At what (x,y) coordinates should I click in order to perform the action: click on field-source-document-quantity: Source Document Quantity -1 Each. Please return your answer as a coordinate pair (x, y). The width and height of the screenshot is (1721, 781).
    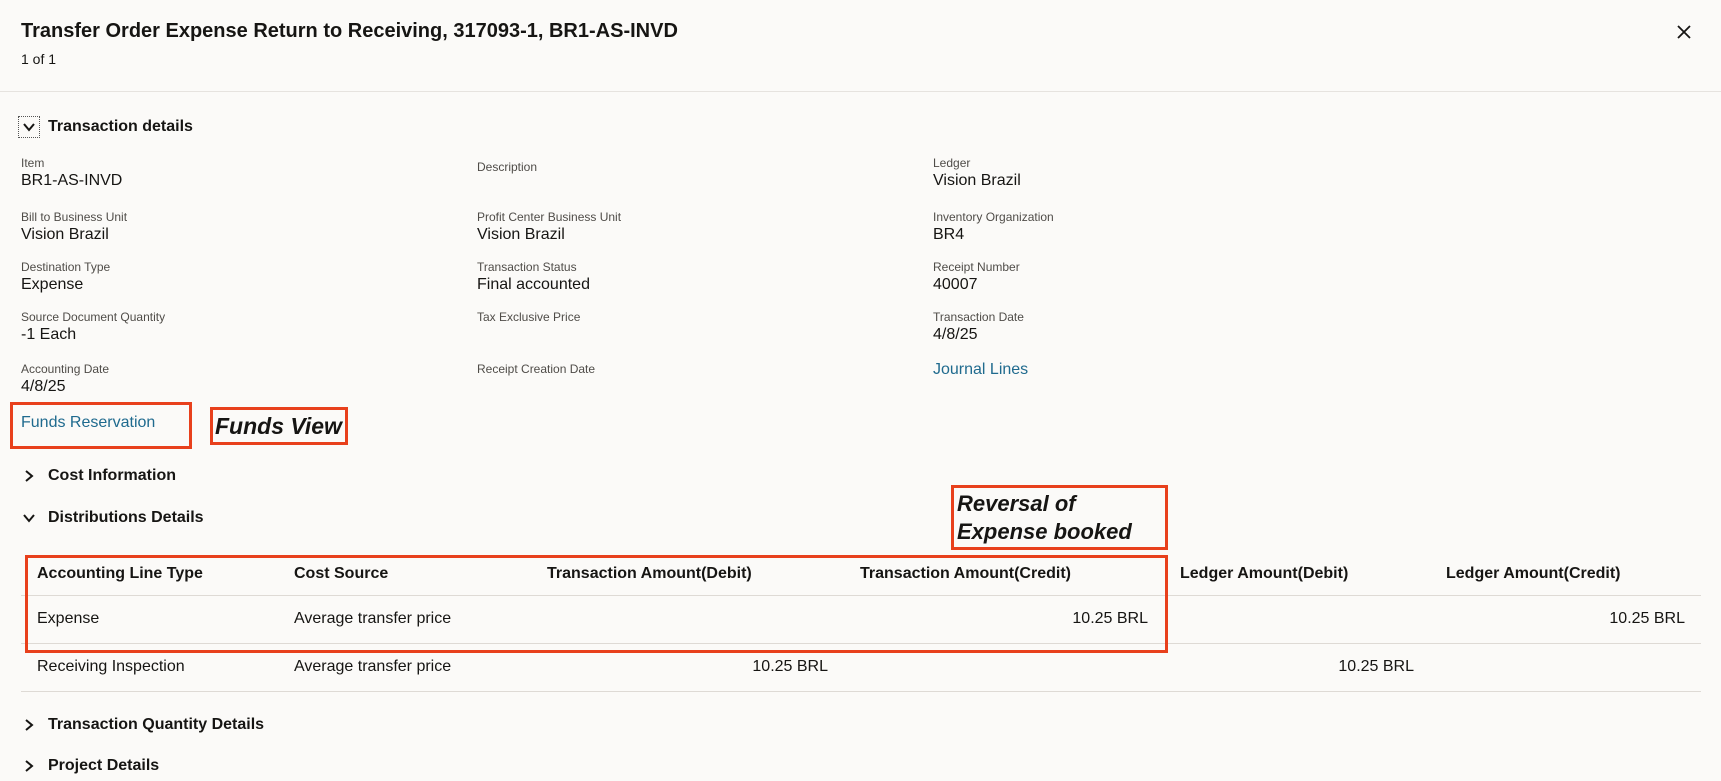
    Looking at the image, I should click on (93, 327).